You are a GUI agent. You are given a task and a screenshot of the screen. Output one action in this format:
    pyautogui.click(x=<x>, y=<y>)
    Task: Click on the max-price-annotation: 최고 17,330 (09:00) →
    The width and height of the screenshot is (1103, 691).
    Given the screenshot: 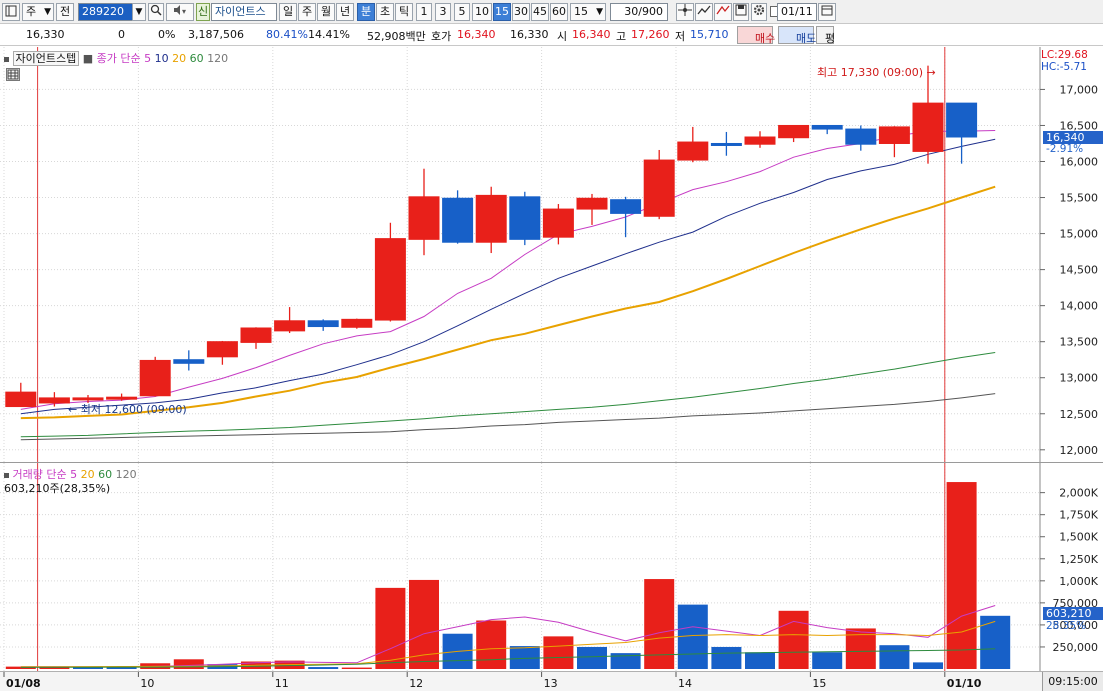 What is the action you would take?
    pyautogui.click(x=876, y=72)
    